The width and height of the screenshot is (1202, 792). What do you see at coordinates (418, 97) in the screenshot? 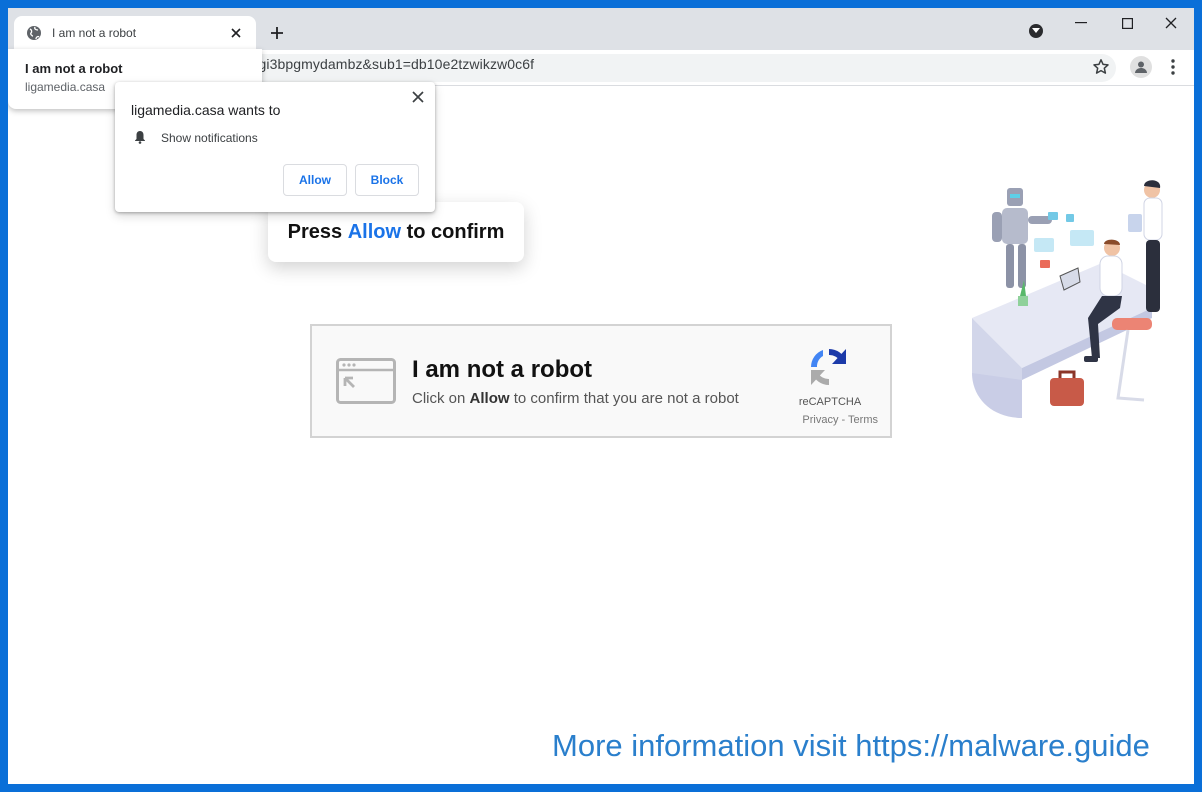
I see `close-icon` at bounding box center [418, 97].